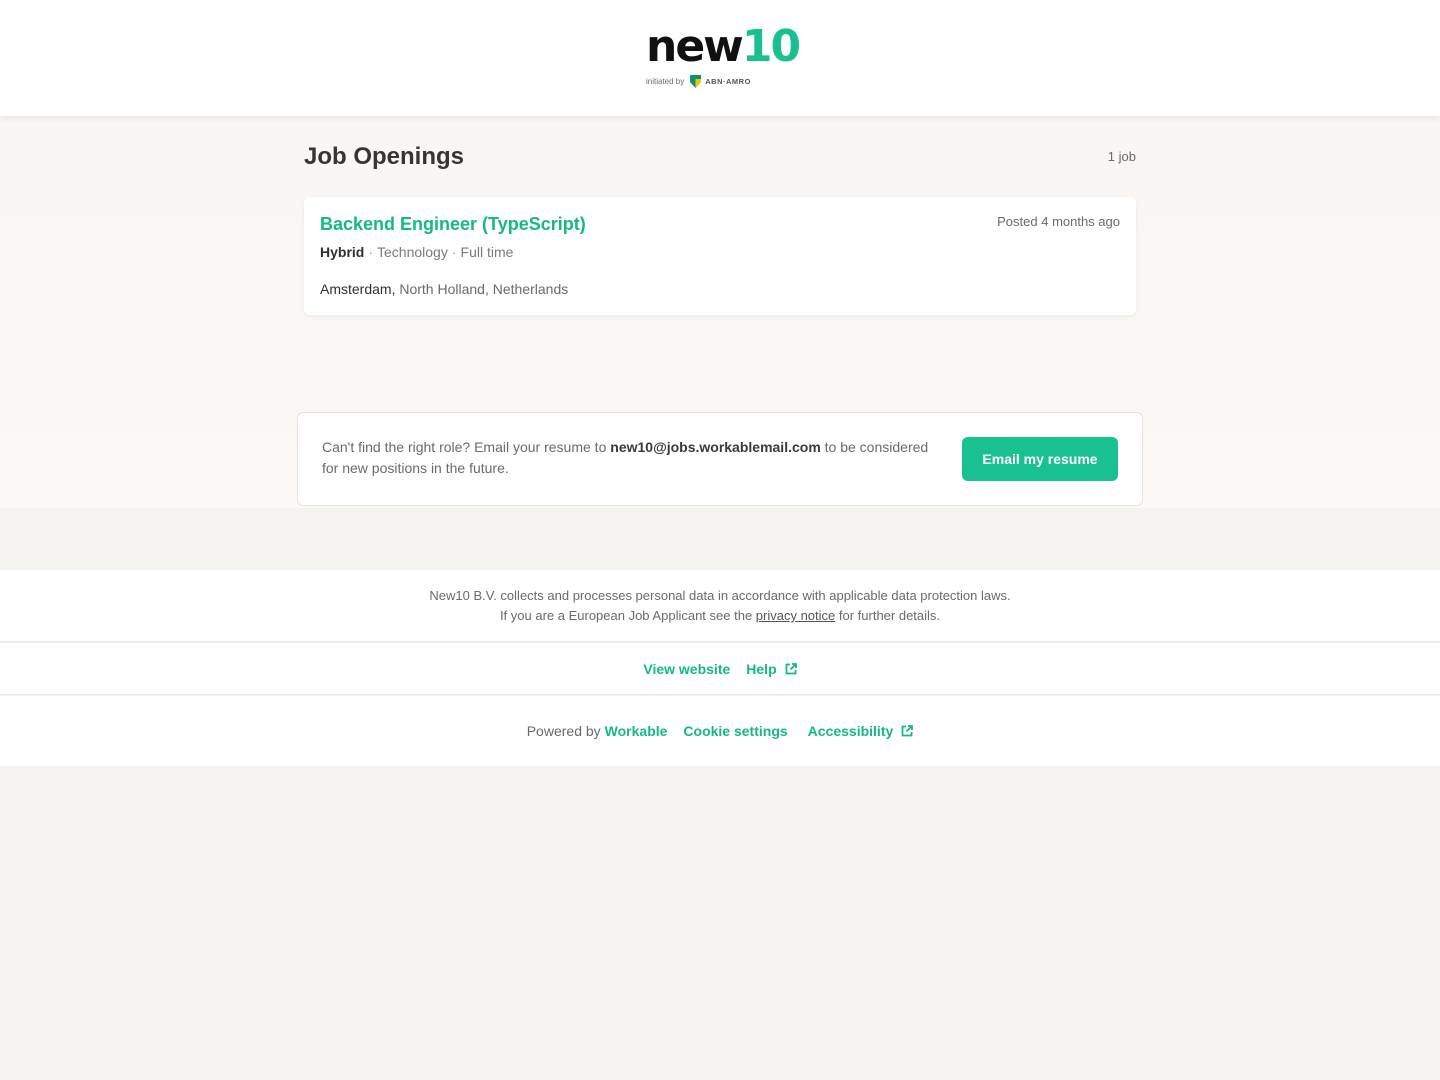 The width and height of the screenshot is (1440, 1080). I want to click on logo-bank-name: ABN·AMRO, so click(728, 81).